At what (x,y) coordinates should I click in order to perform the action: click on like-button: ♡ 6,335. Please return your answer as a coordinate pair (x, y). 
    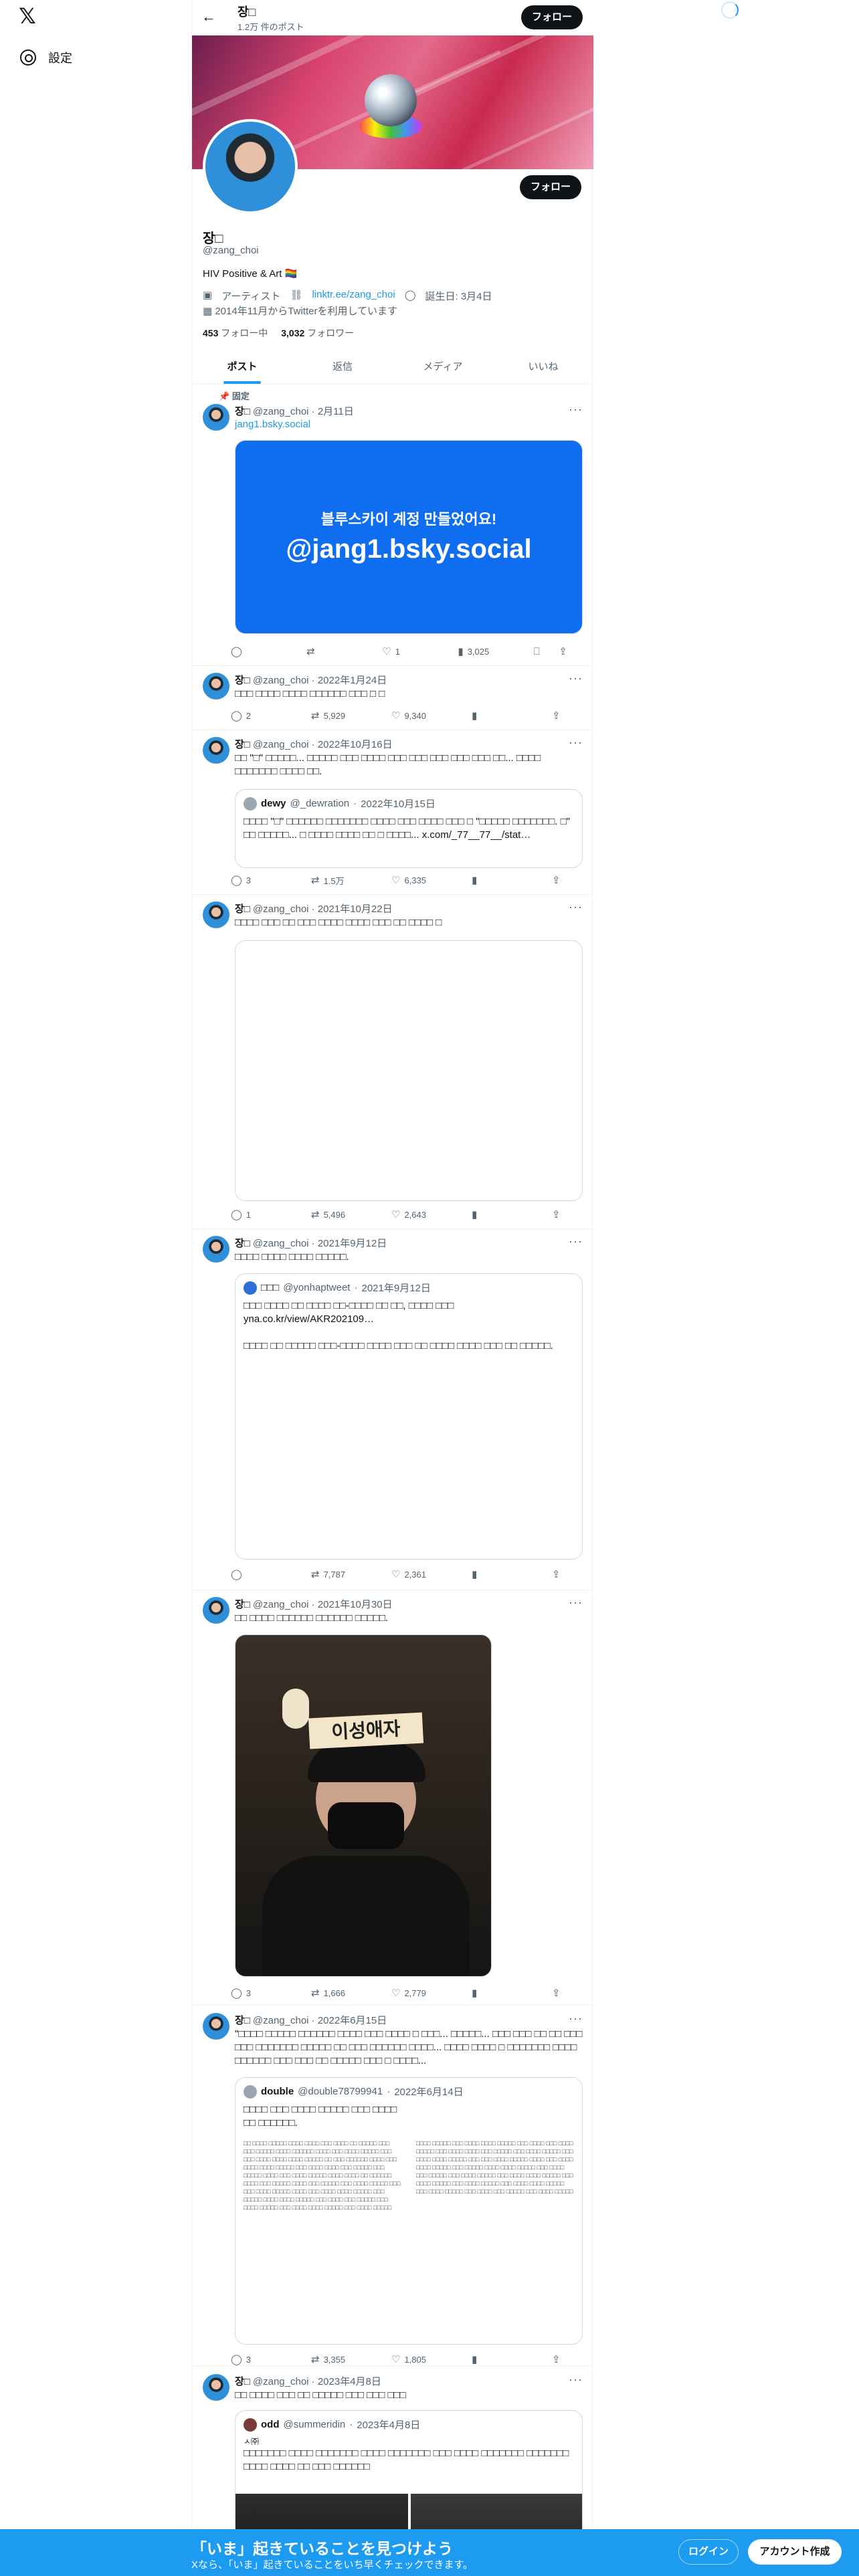
    Looking at the image, I should click on (432, 880).